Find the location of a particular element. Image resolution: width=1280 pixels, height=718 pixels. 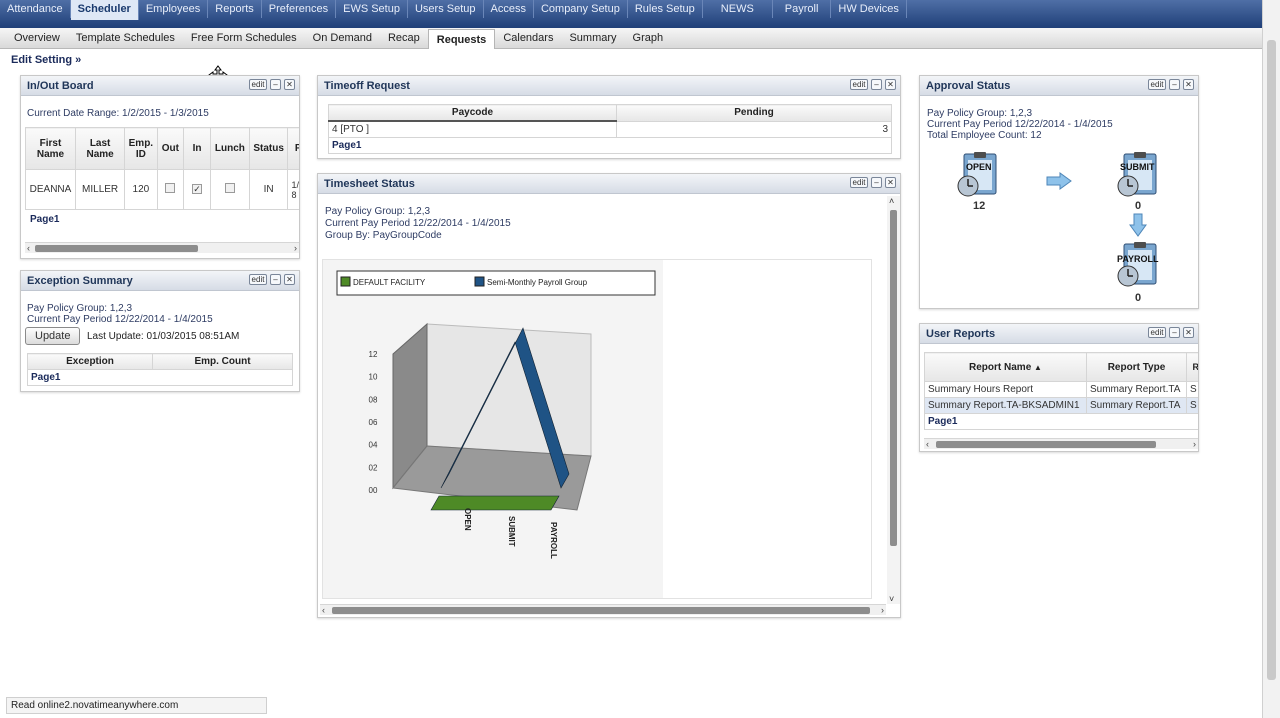

nav-hw-devices: HW Devices is located at coordinates (869, 9).